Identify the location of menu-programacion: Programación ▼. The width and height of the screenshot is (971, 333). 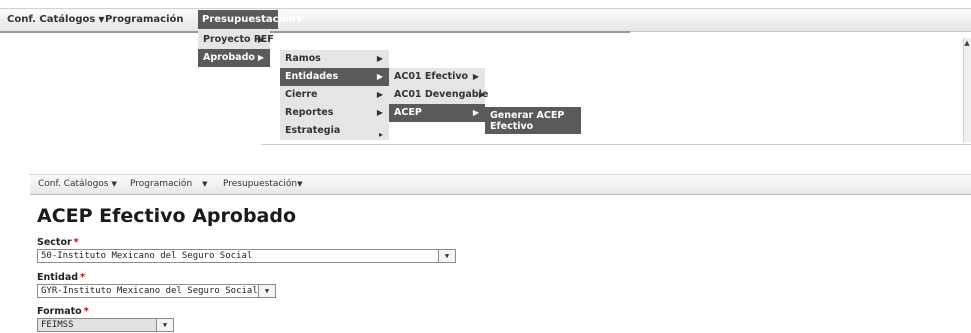
(169, 184).